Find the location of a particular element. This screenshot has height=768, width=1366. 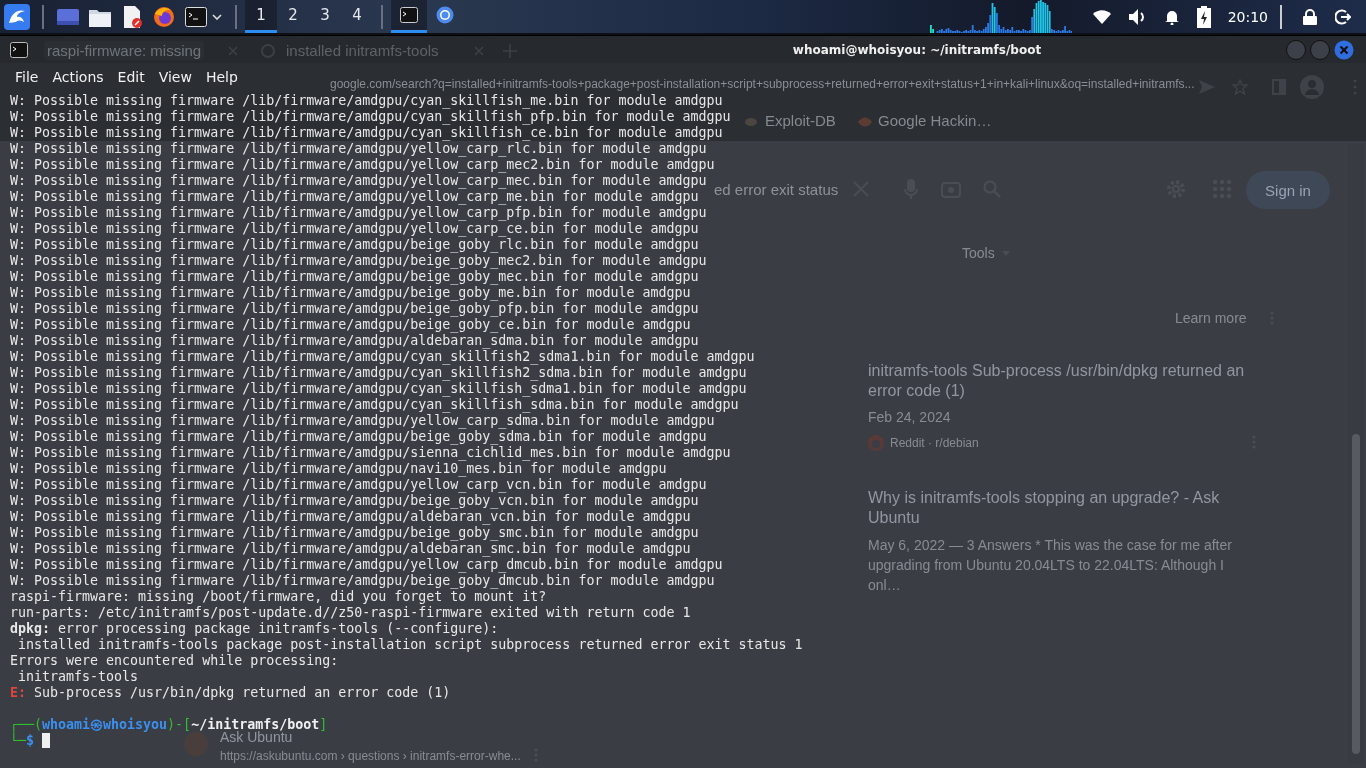

terminal-line: W: Possible missing firmware /lib/firmware/amdgpu/beige_goby_smc.bin for module amdgpu is located at coordinates (354, 533).